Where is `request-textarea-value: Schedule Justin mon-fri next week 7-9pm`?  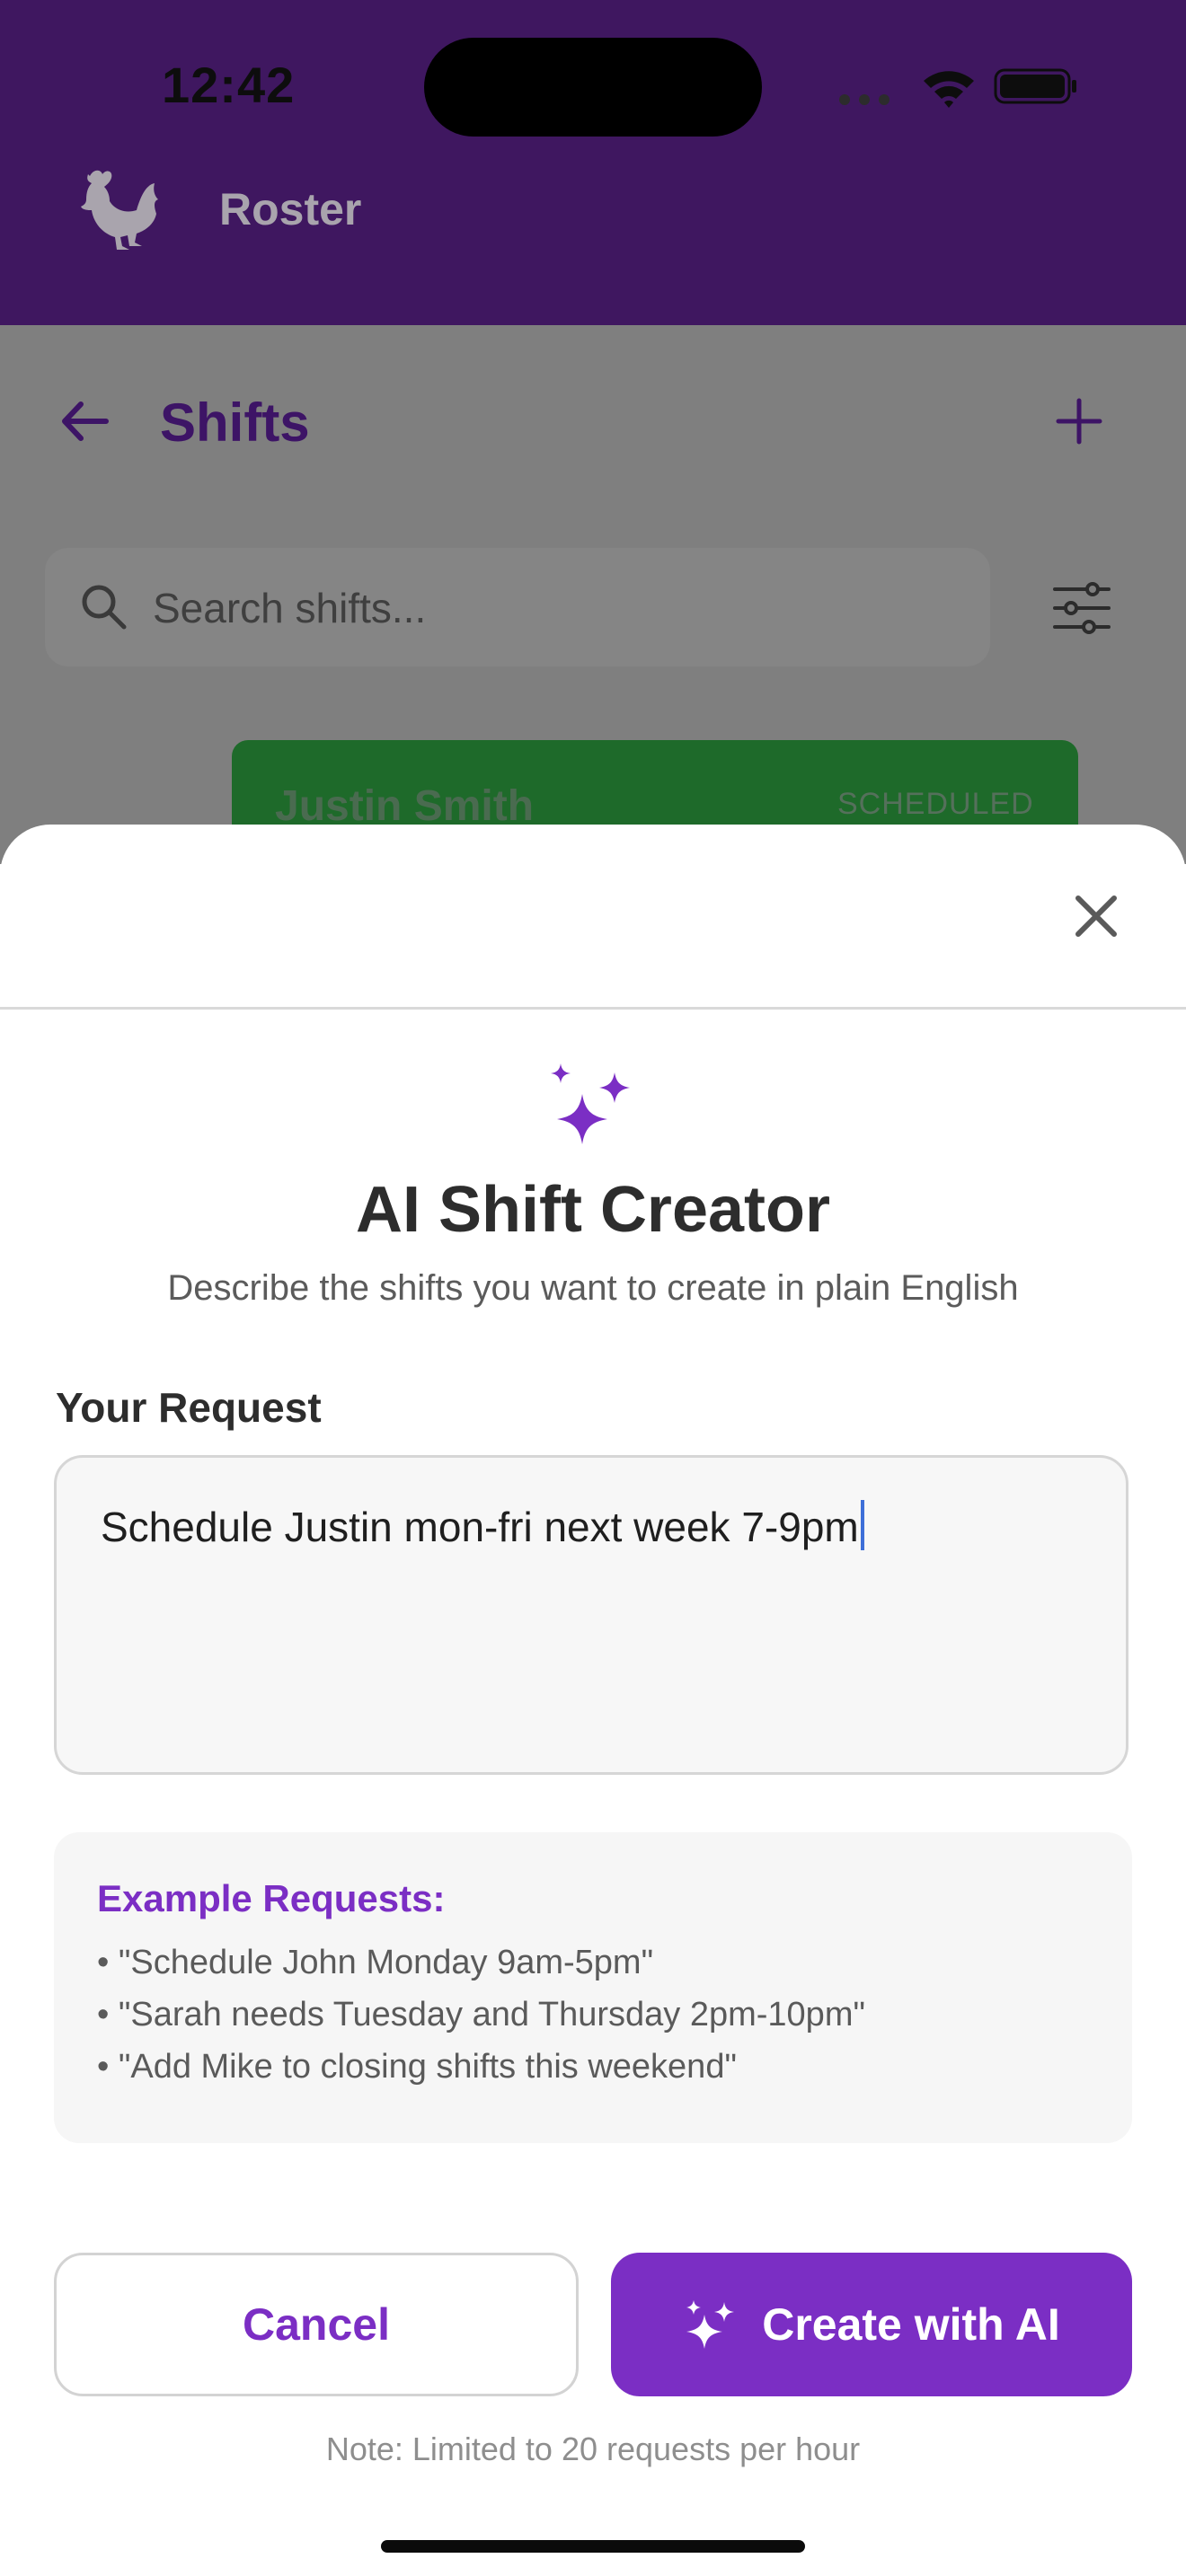
request-textarea-value: Schedule Justin mon-fri next week 7-9pm is located at coordinates (482, 1525).